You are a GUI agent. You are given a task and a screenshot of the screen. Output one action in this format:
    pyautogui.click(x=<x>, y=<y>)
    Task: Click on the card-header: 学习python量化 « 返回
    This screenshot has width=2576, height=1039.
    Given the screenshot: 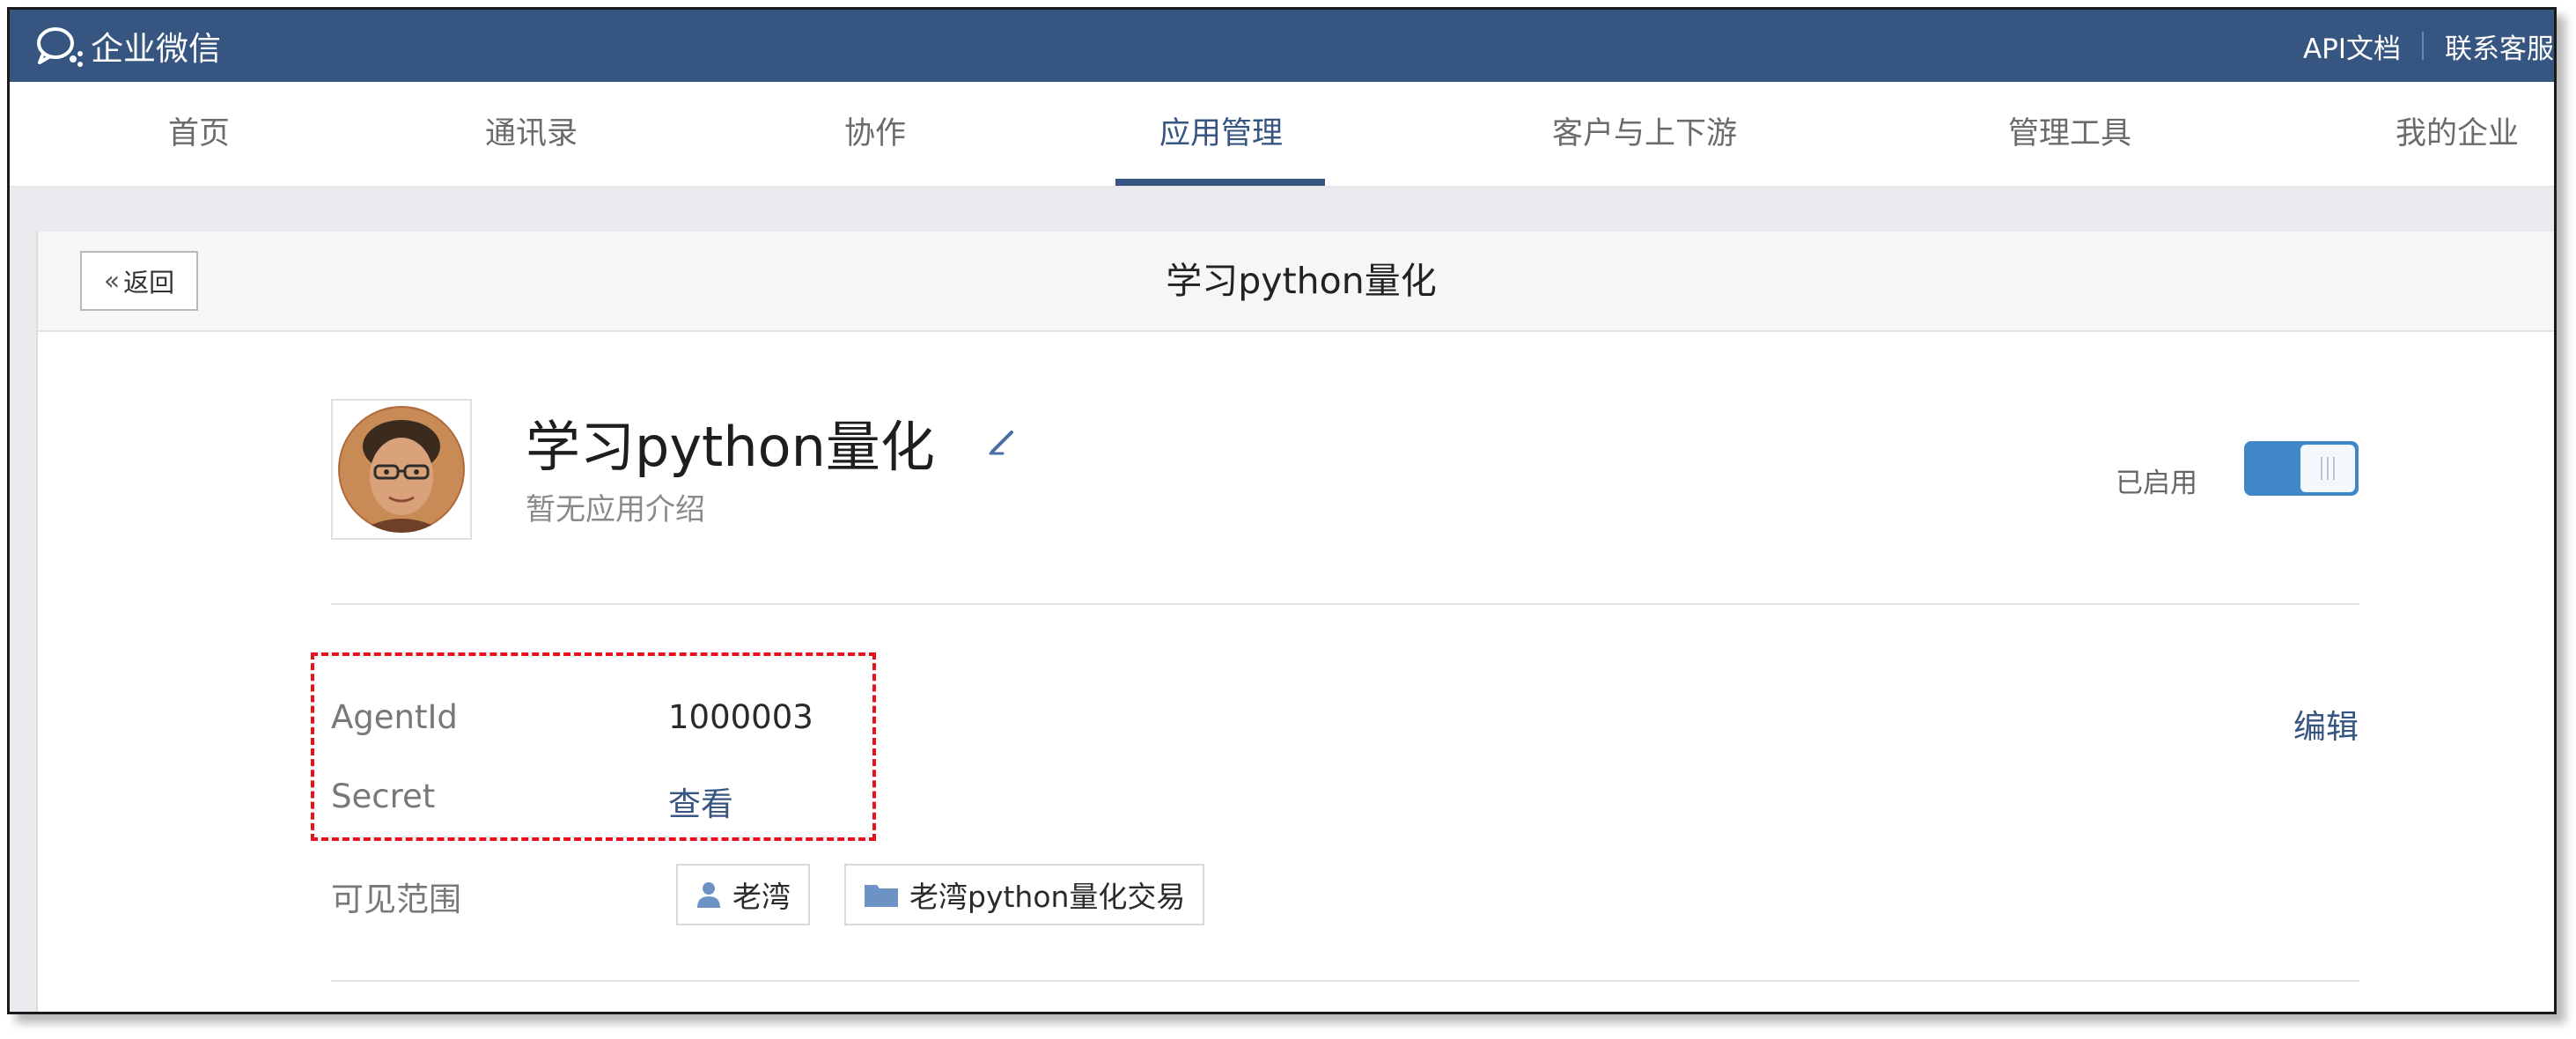 What is the action you would take?
    pyautogui.click(x=1296, y=282)
    